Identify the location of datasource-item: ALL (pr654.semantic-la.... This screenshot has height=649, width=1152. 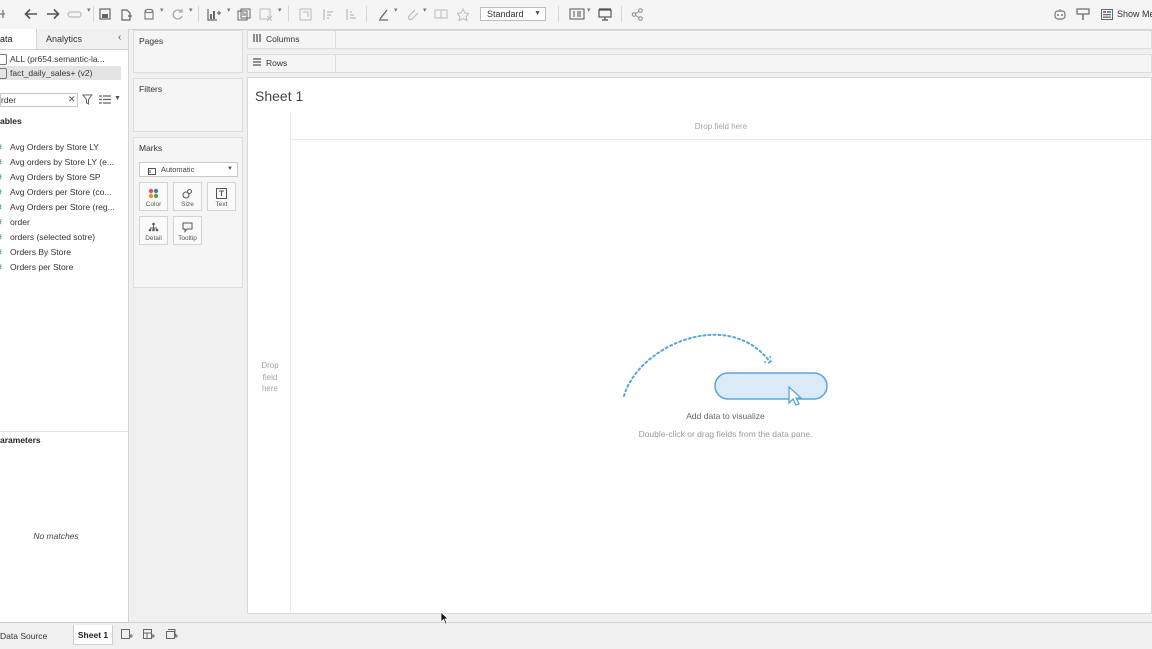
(60, 59).